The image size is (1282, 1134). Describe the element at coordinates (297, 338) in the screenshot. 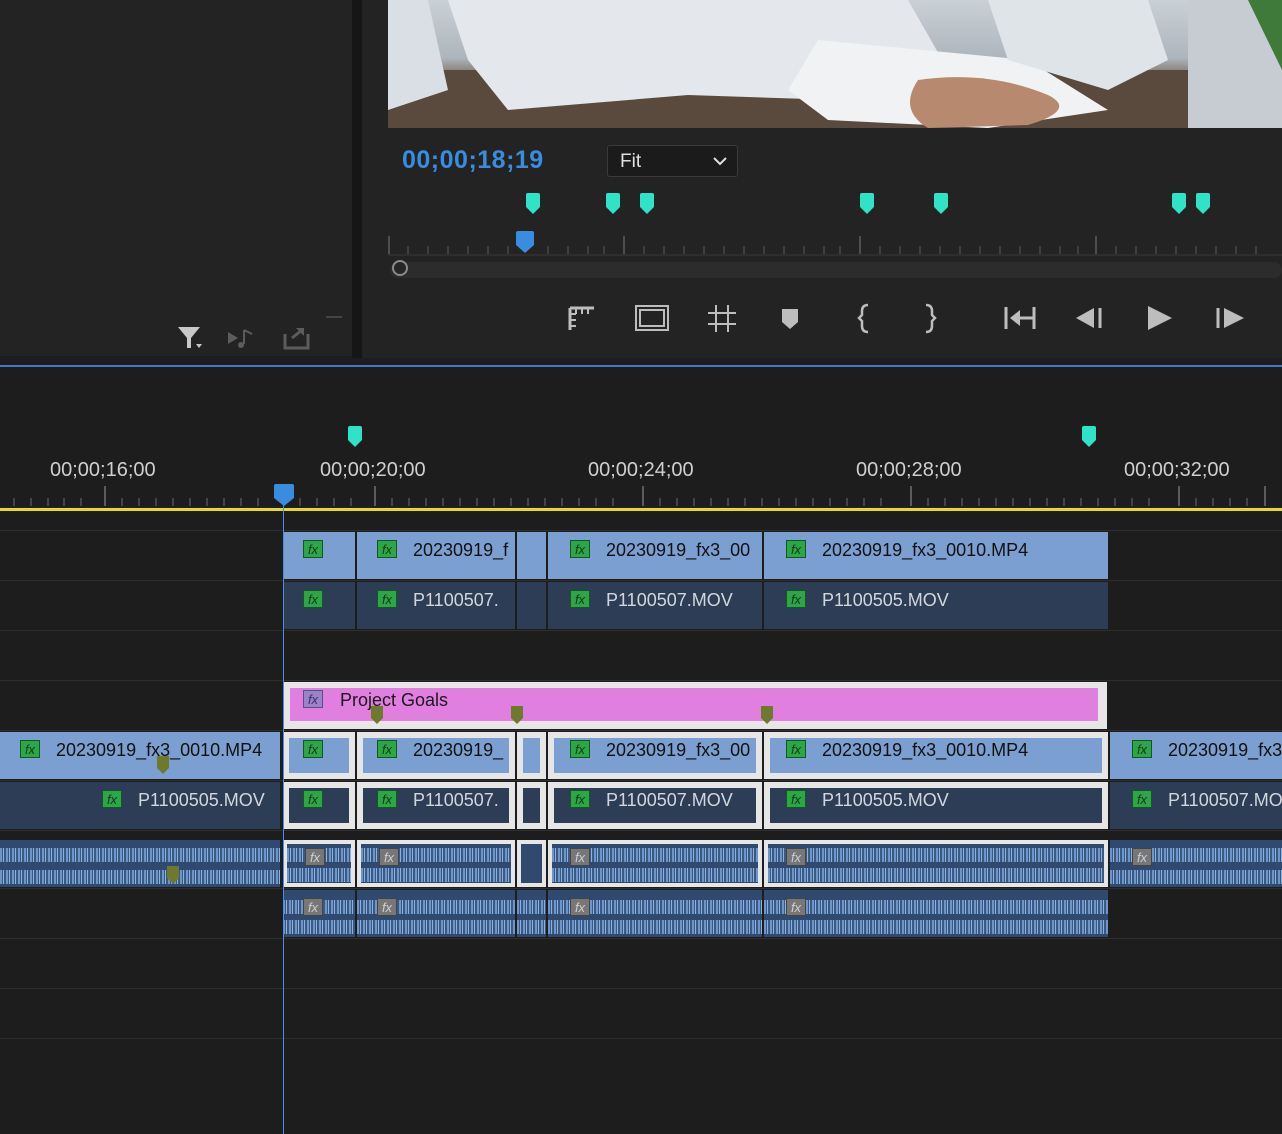

I see `export-icon` at that location.